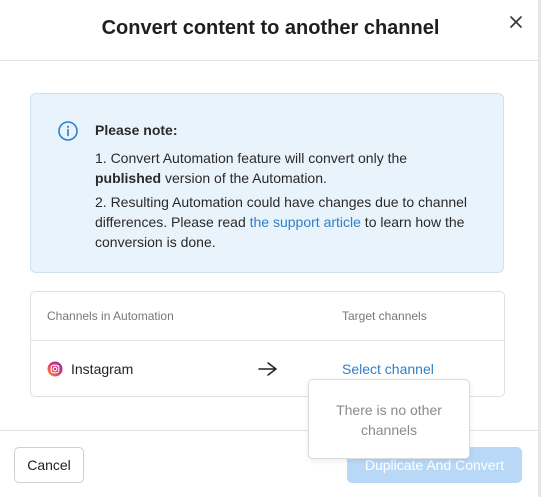  I want to click on note-title: Please note:, so click(136, 130).